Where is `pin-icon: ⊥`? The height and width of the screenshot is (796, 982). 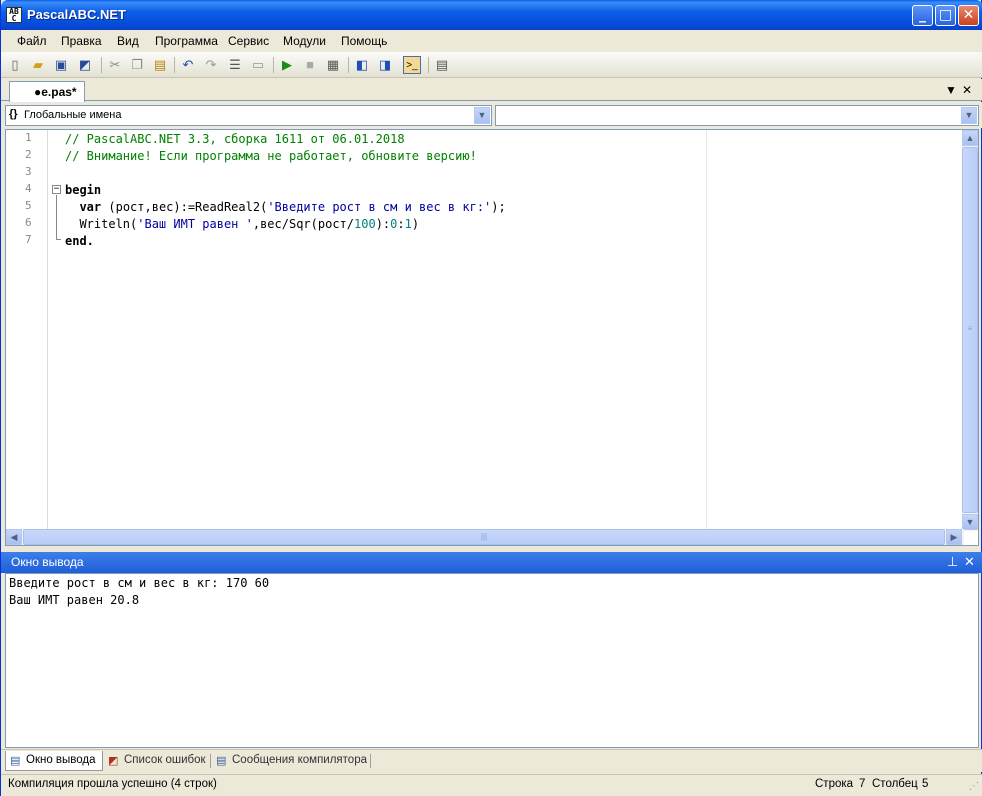
pin-icon: ⊥ is located at coordinates (952, 562).